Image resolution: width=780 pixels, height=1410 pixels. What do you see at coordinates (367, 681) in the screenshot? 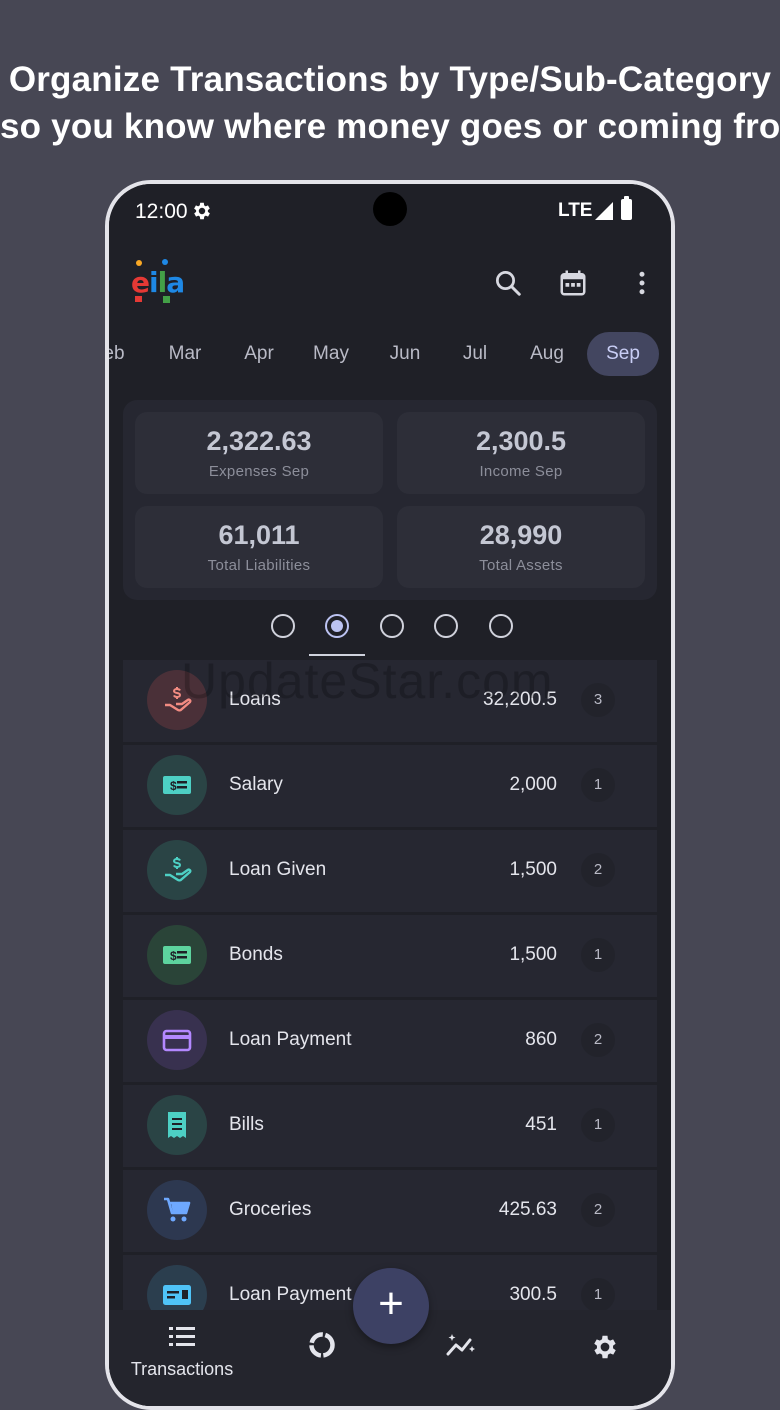
I see `watermark: UpdateStar.com` at bounding box center [367, 681].